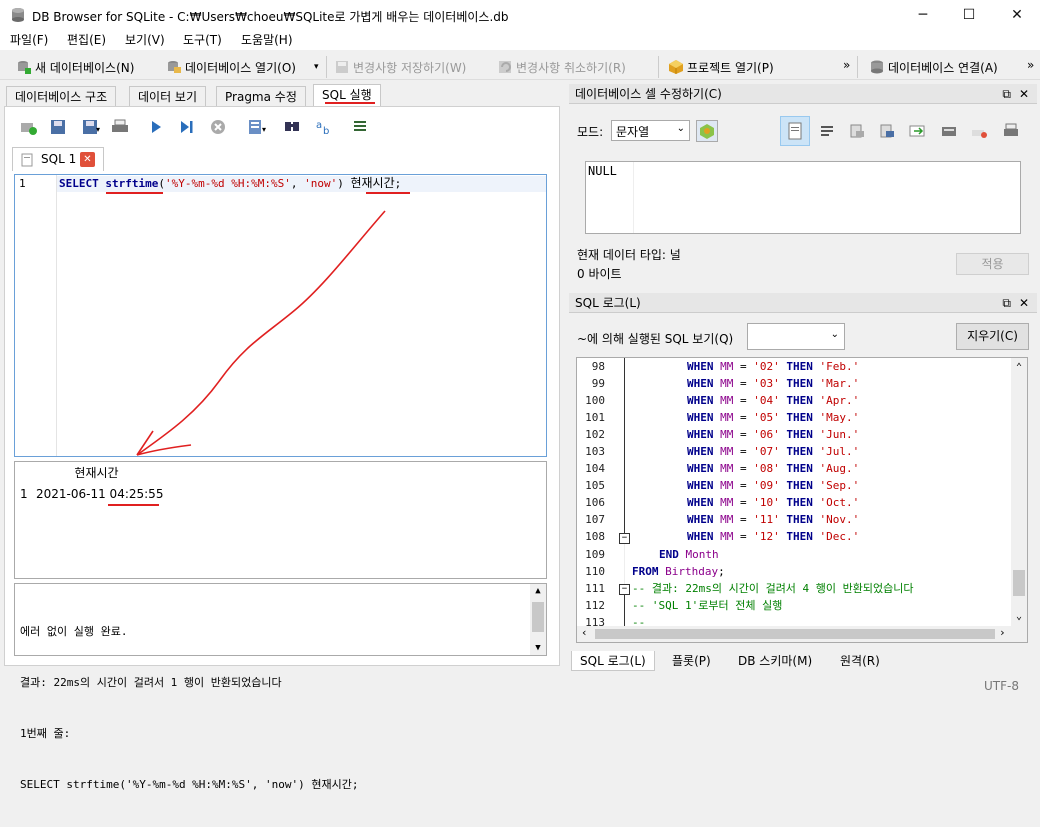  I want to click on sql-operator: =, so click(743, 400).